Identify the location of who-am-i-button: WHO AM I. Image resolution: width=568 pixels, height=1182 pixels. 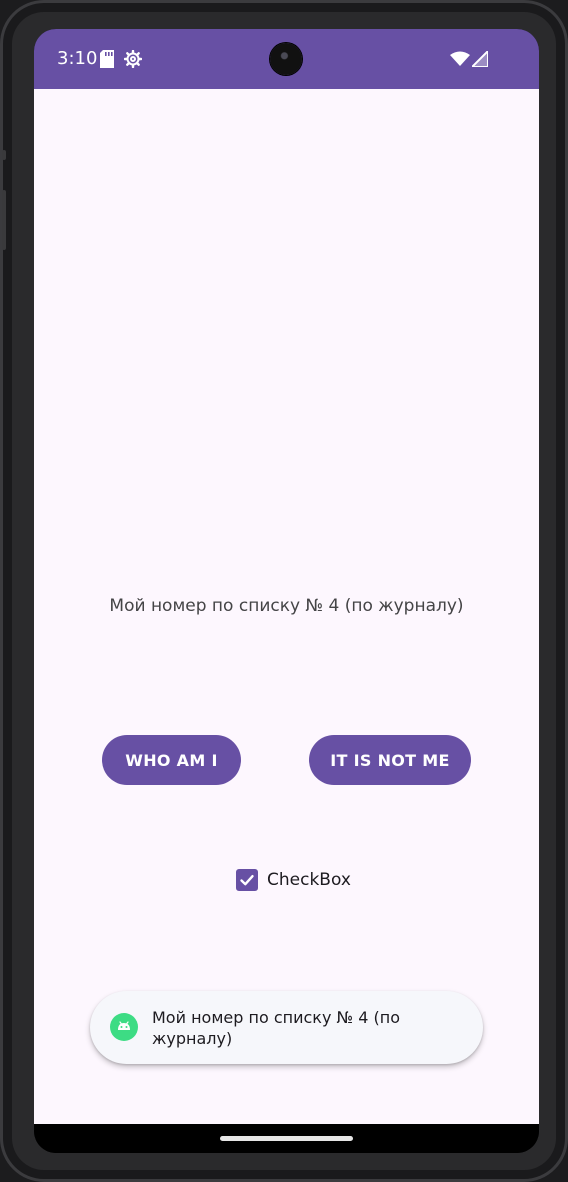
(171, 760).